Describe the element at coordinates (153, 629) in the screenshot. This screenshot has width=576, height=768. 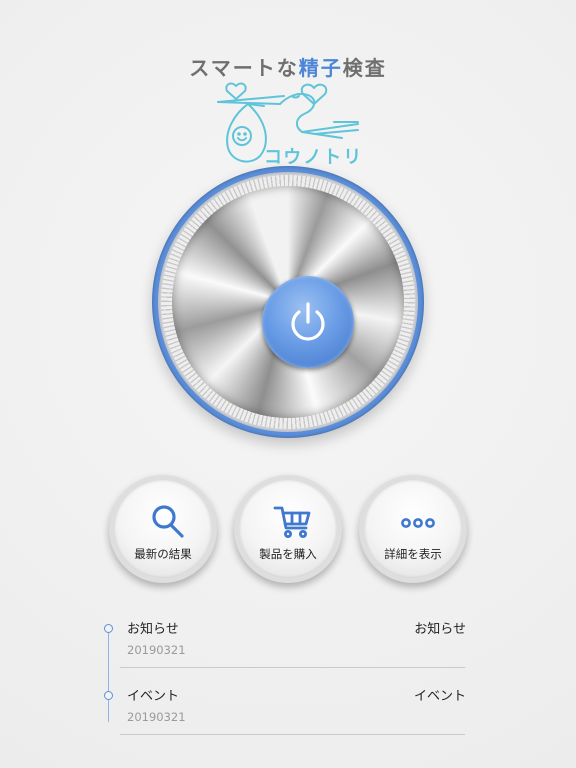
I see `news-title: お知らせ` at that location.